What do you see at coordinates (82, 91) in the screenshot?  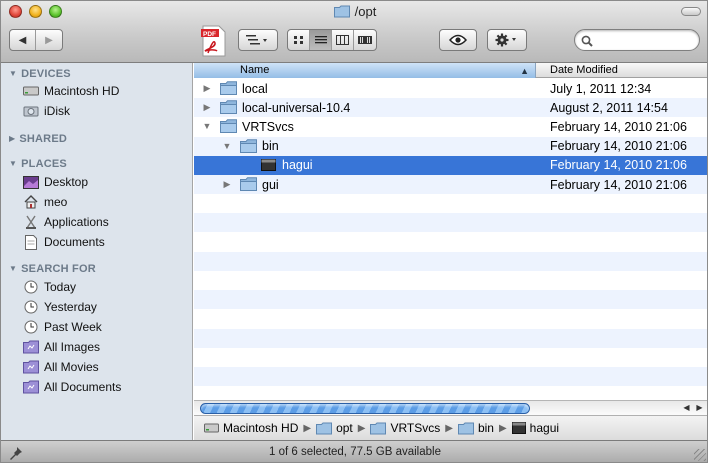 I see `sidebar-item-label: Macintosh HD` at bounding box center [82, 91].